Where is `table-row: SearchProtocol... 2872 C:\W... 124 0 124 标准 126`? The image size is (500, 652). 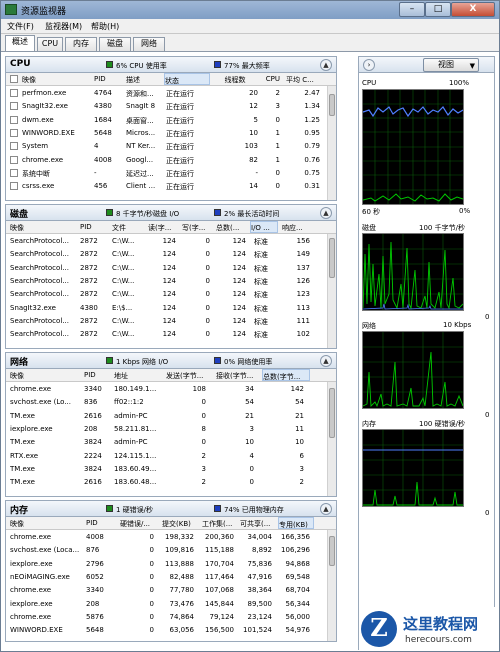 table-row: SearchProtocol... 2872 C:\W... 124 0 124 标准 126 is located at coordinates (167, 281).